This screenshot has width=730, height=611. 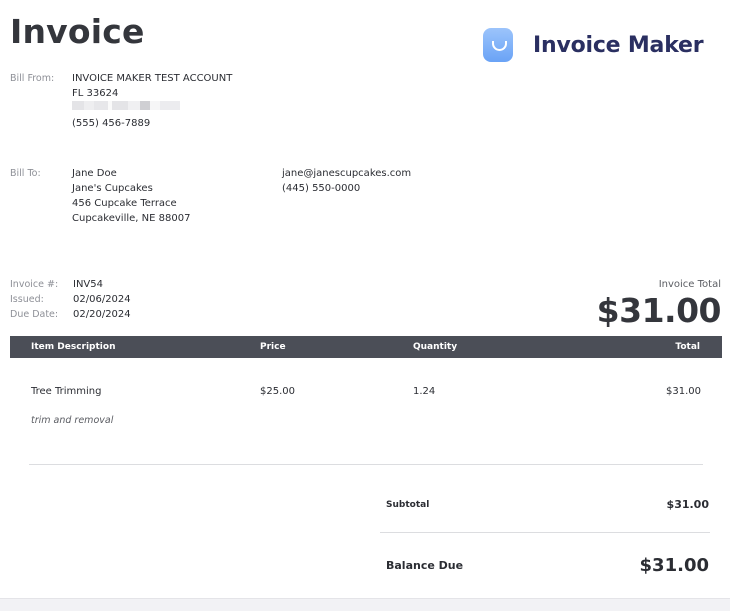 I want to click on bill-from-label: Bill From:, so click(x=32, y=78).